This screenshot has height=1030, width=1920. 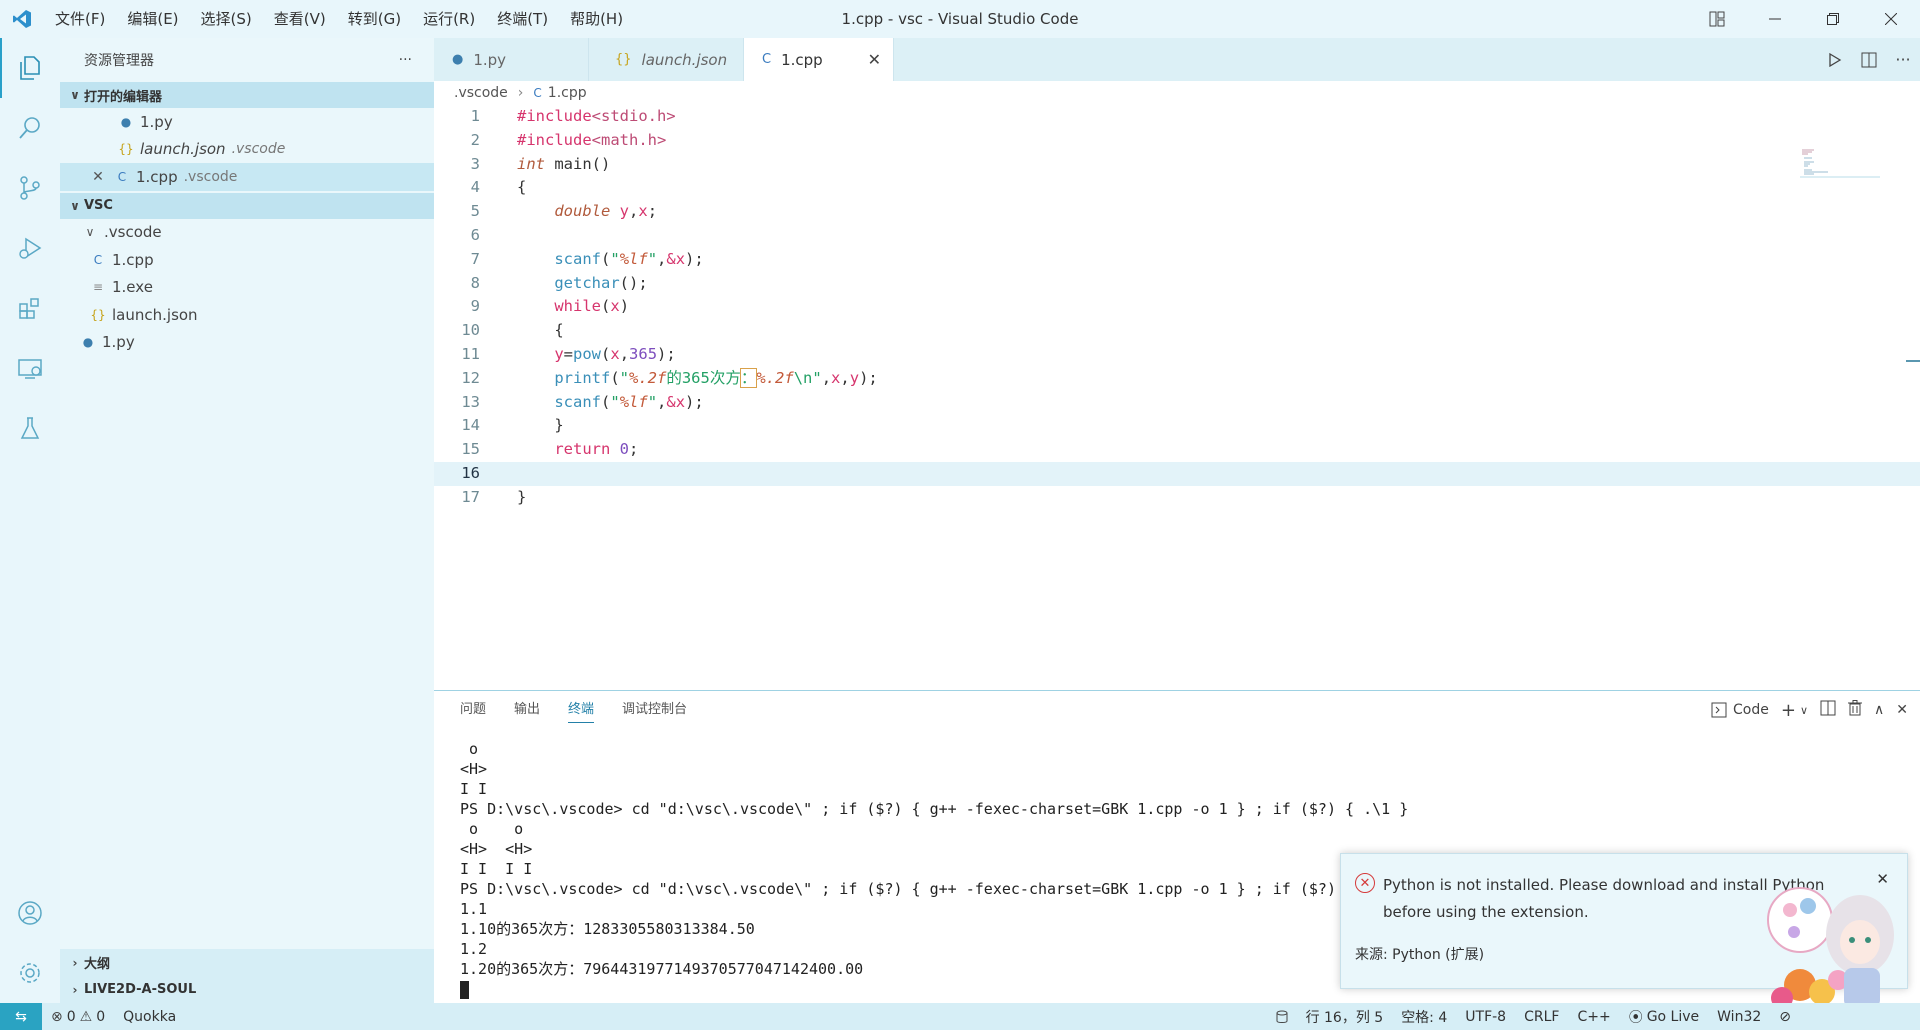 What do you see at coordinates (1833, 19) in the screenshot?
I see `restore-button` at bounding box center [1833, 19].